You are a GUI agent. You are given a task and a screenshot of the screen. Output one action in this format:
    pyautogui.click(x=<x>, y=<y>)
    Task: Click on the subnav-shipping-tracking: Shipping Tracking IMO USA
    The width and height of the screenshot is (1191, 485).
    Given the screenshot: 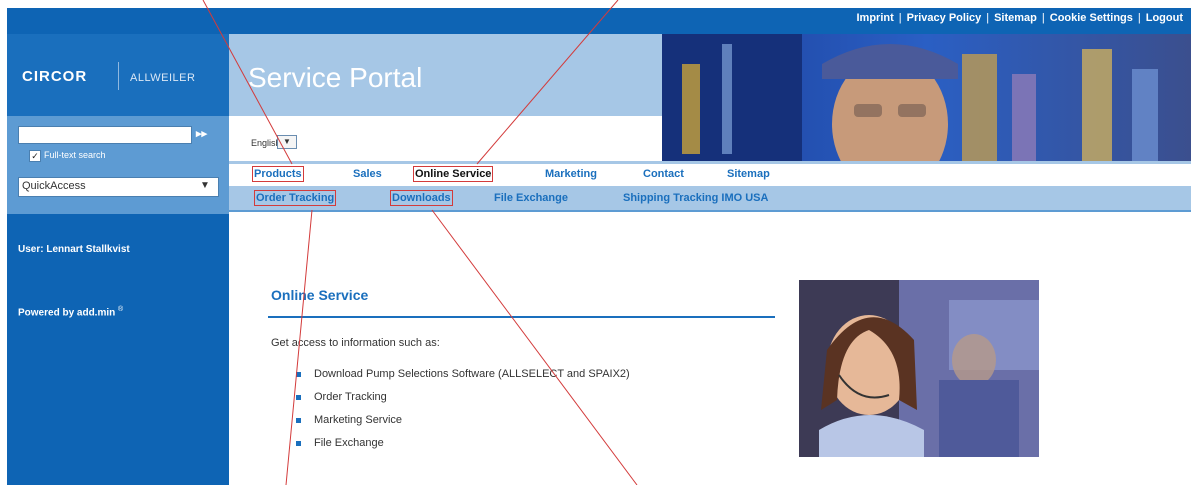 What is the action you would take?
    pyautogui.click(x=695, y=198)
    